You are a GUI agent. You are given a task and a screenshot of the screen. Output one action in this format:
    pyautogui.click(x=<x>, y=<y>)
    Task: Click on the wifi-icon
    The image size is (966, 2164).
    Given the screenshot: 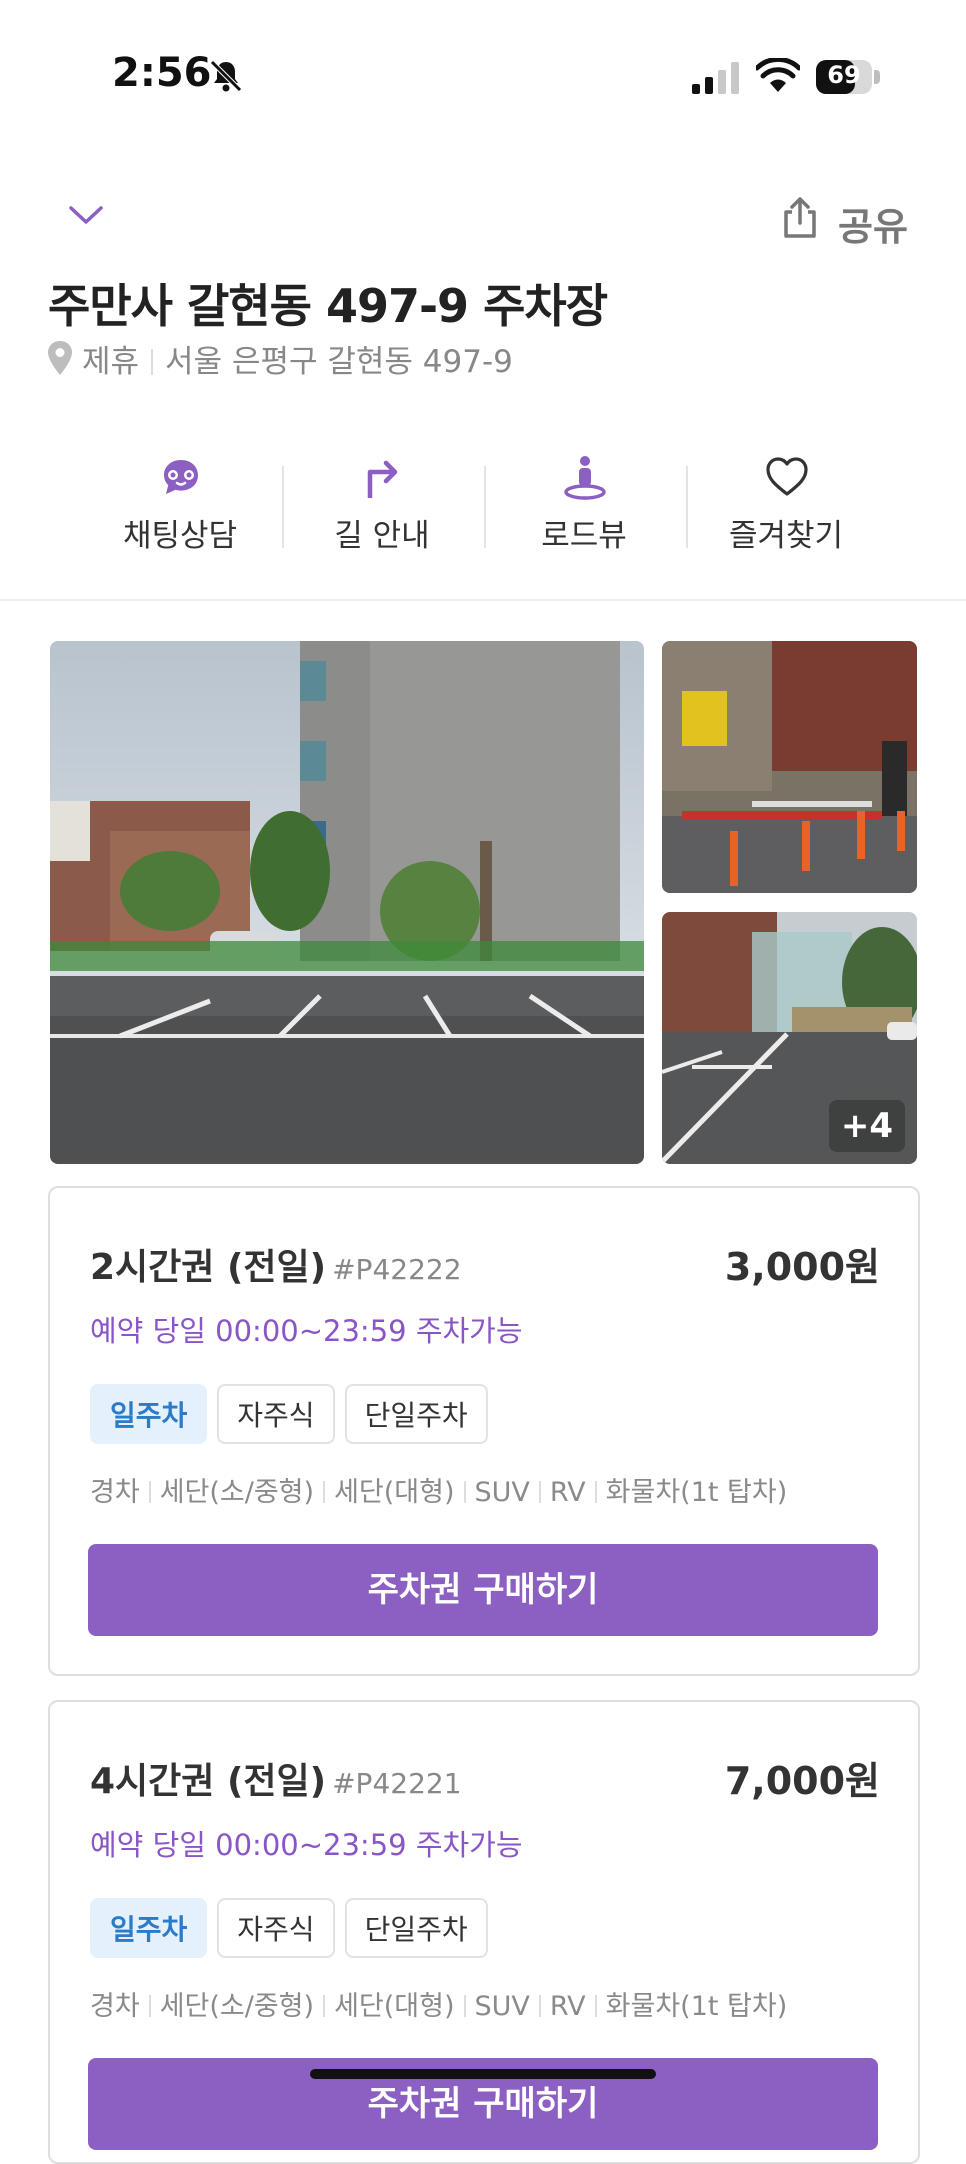 What is the action you would take?
    pyautogui.click(x=778, y=75)
    